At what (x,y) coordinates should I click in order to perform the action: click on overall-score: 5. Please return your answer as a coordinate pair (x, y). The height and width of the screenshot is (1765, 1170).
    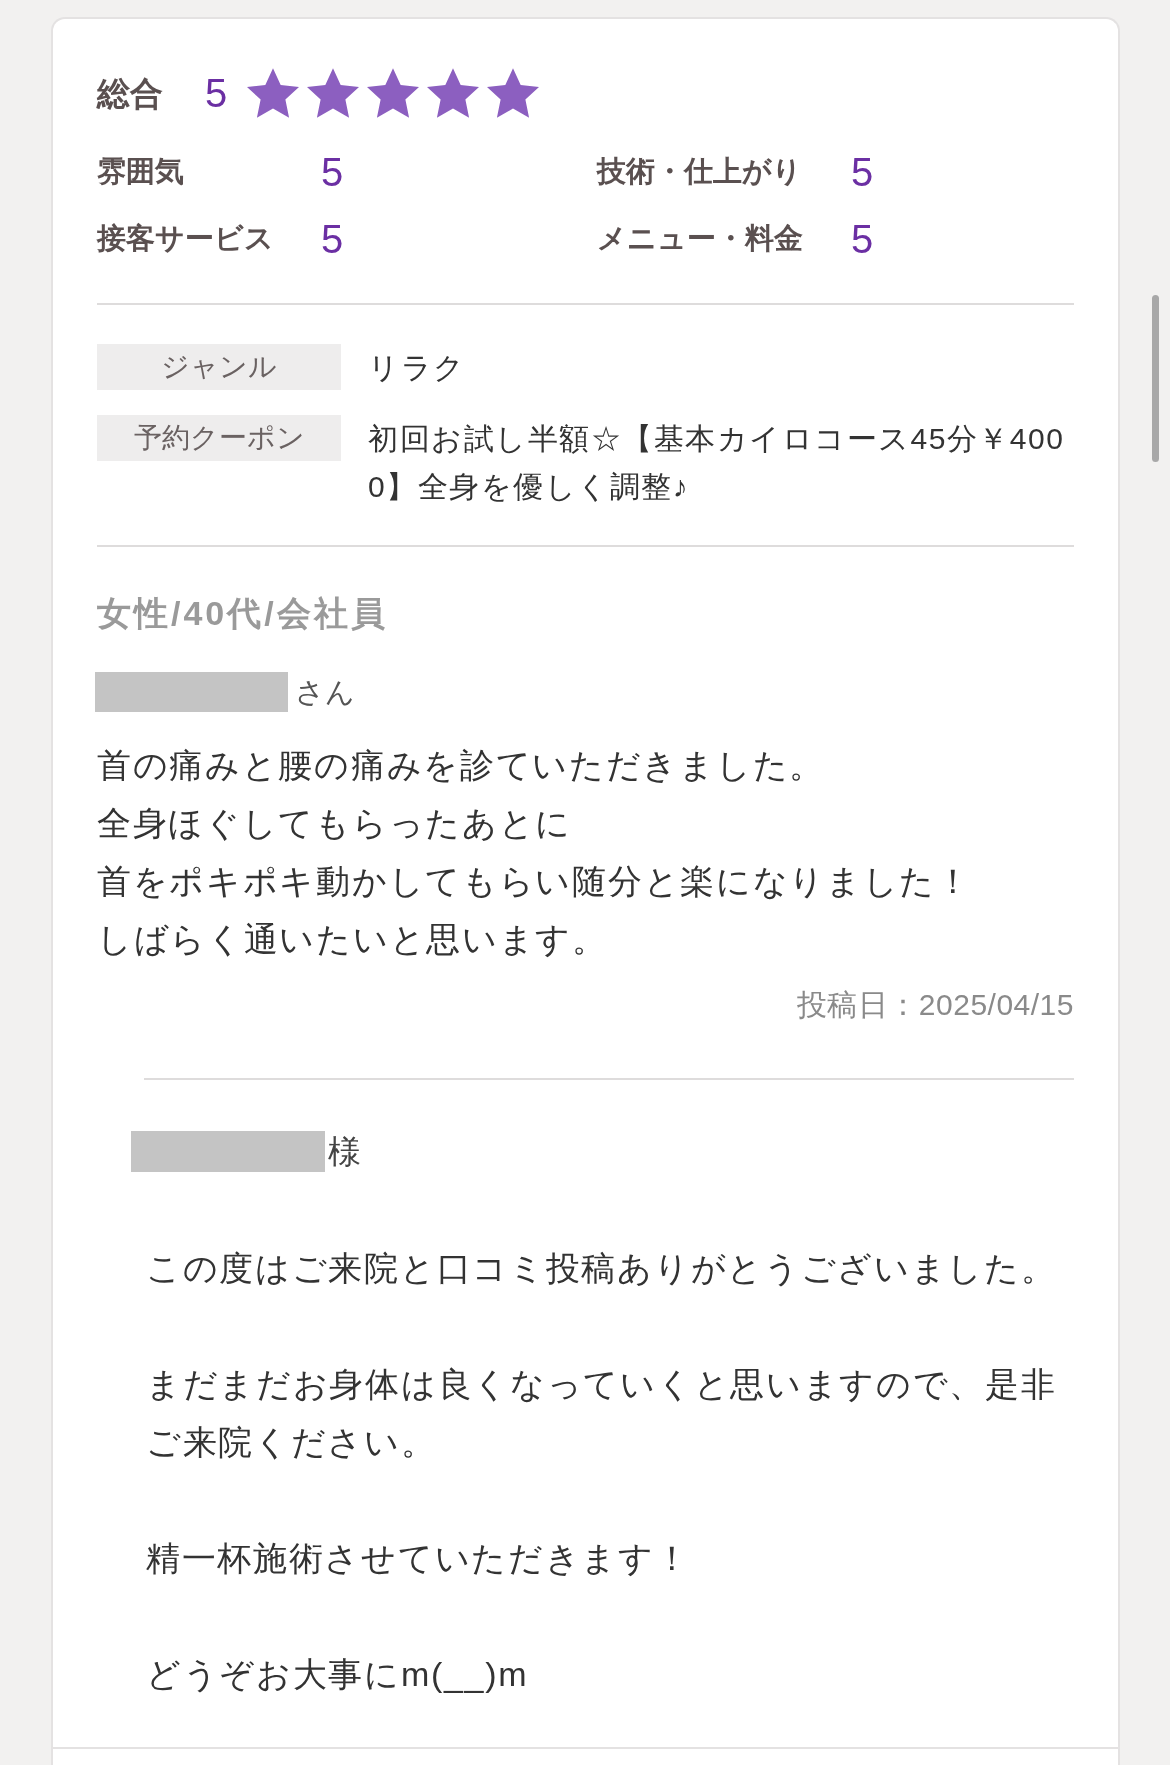
    Looking at the image, I should click on (216, 93).